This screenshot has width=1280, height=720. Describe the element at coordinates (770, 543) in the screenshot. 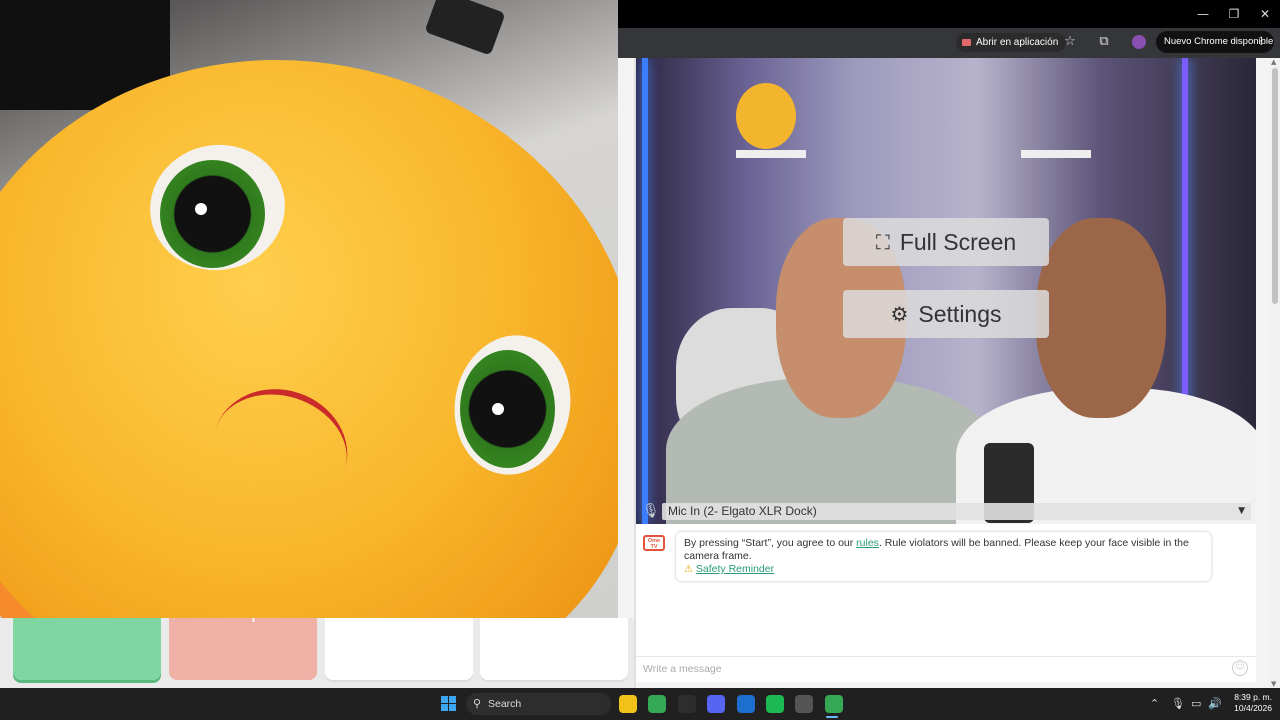

I see `notice-text: By pressing “Start”, you agree to our` at that location.